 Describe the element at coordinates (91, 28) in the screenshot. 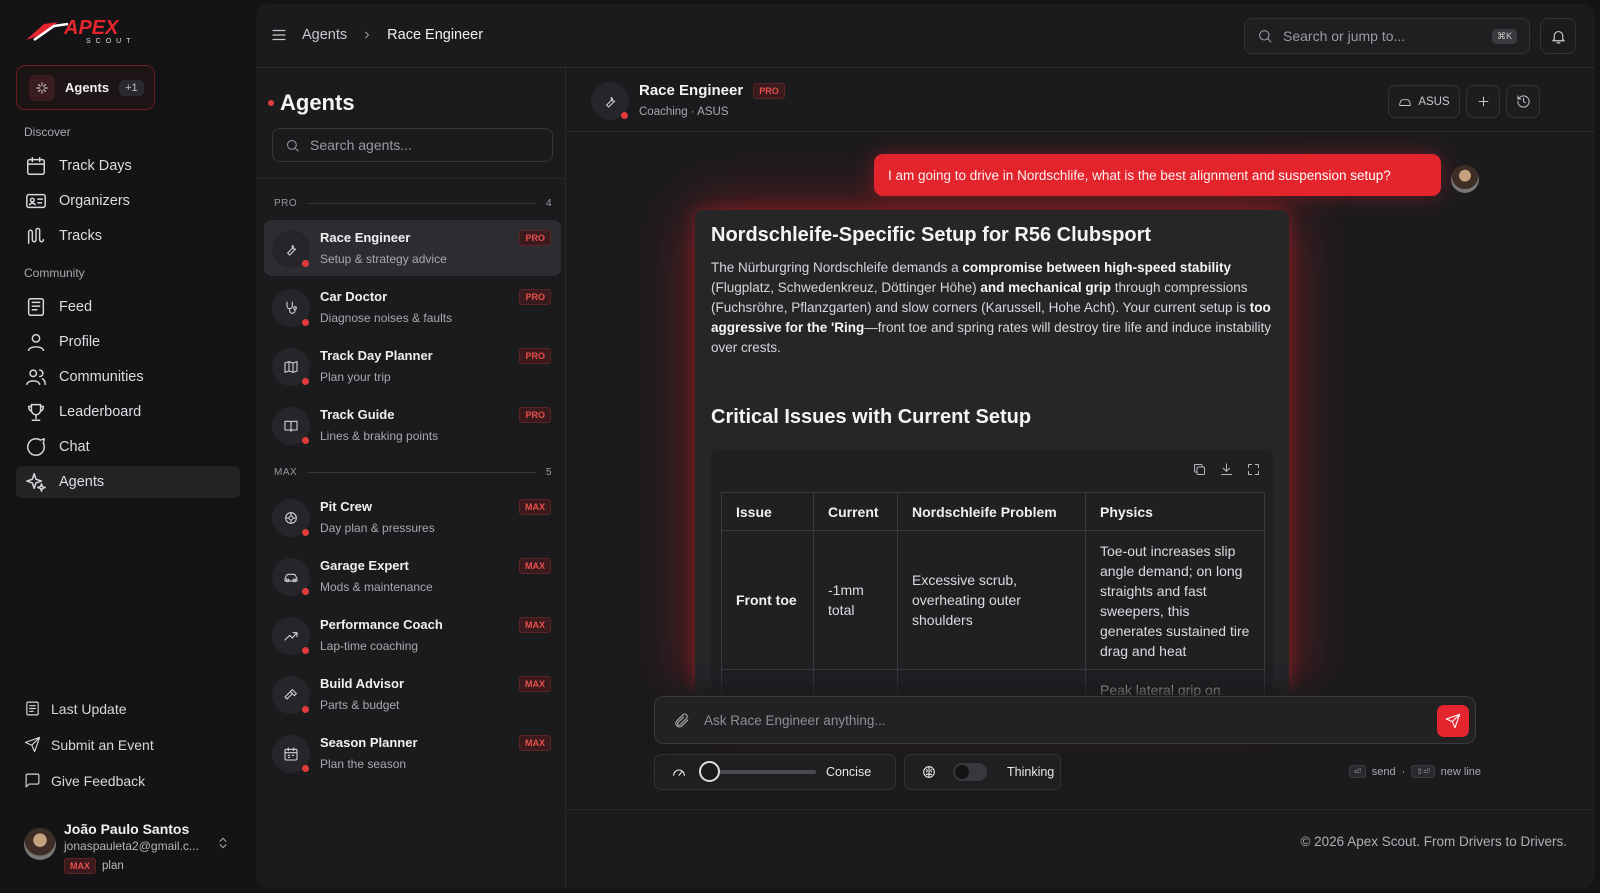

I see `svg-text: APEX` at that location.